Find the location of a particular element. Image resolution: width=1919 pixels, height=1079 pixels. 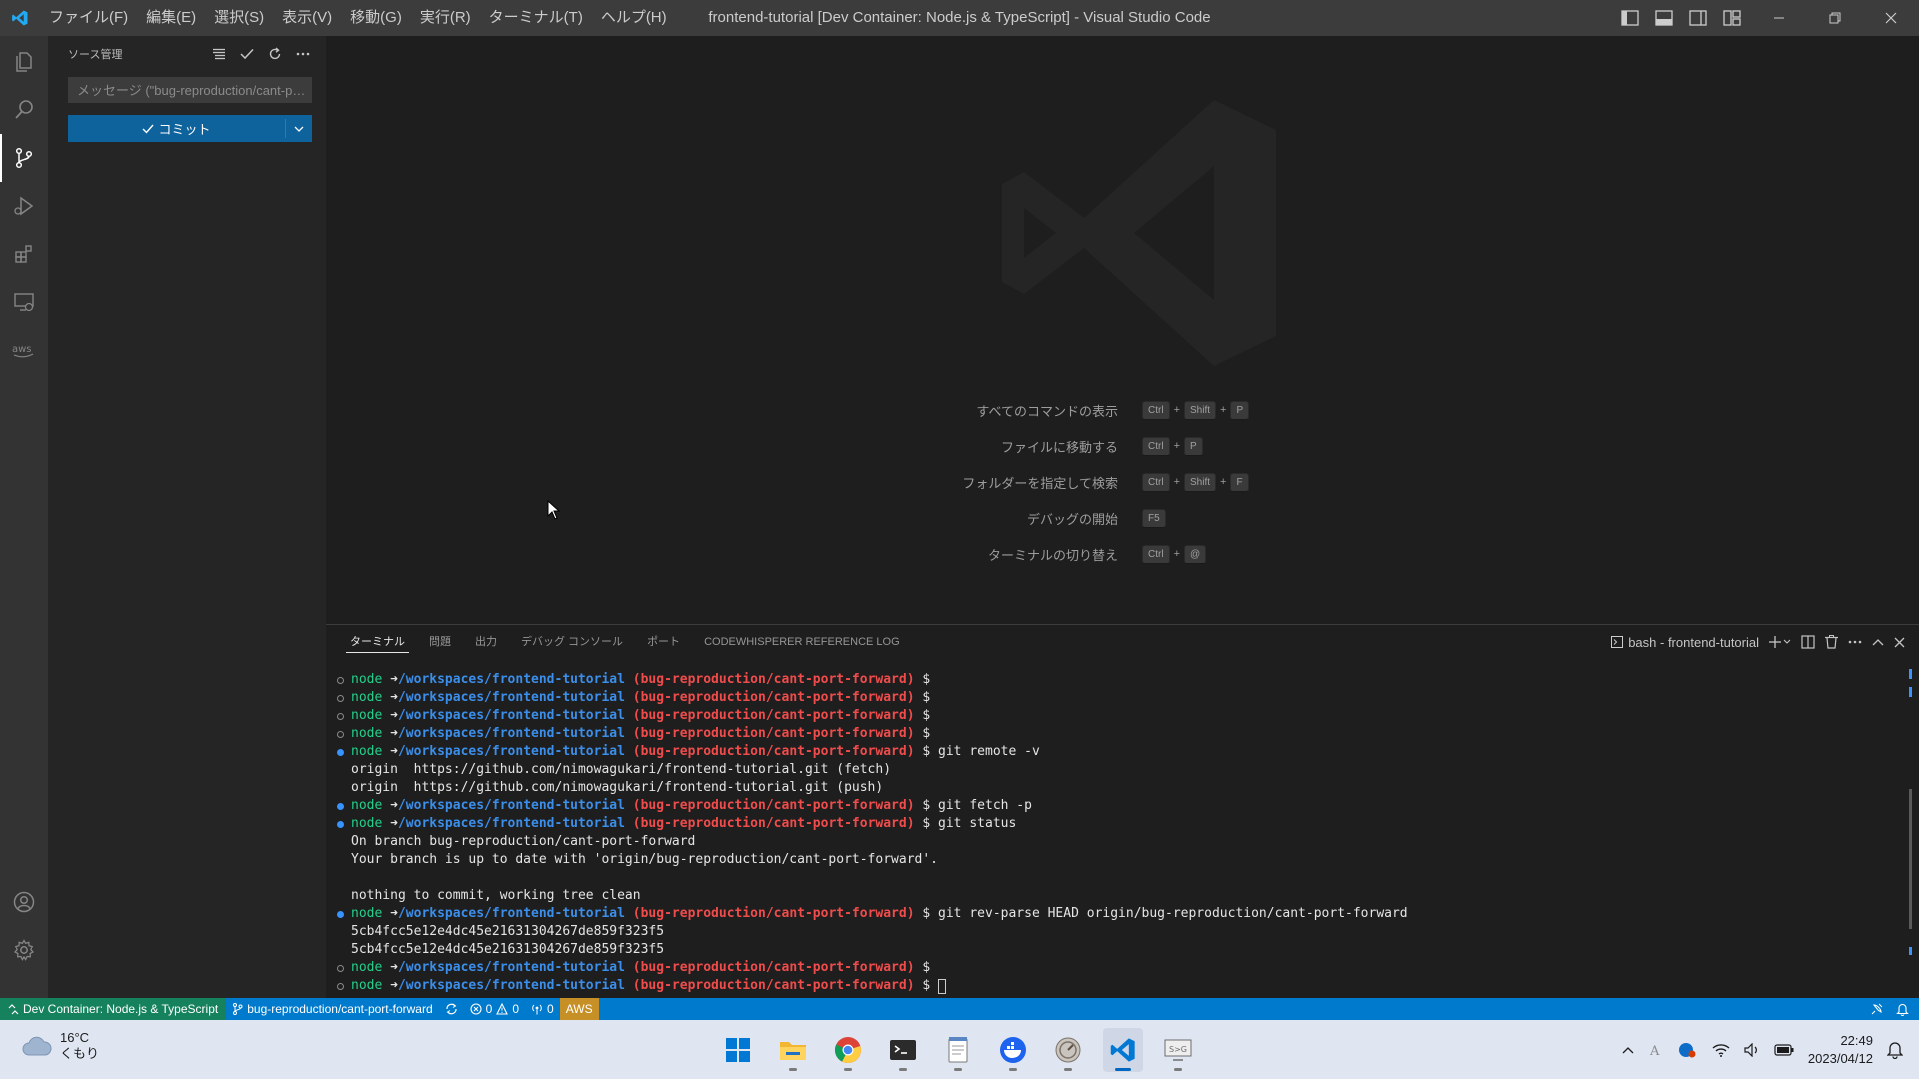

remote-indicator: Dev Container: Node.js & TypeScript is located at coordinates (113, 1009).